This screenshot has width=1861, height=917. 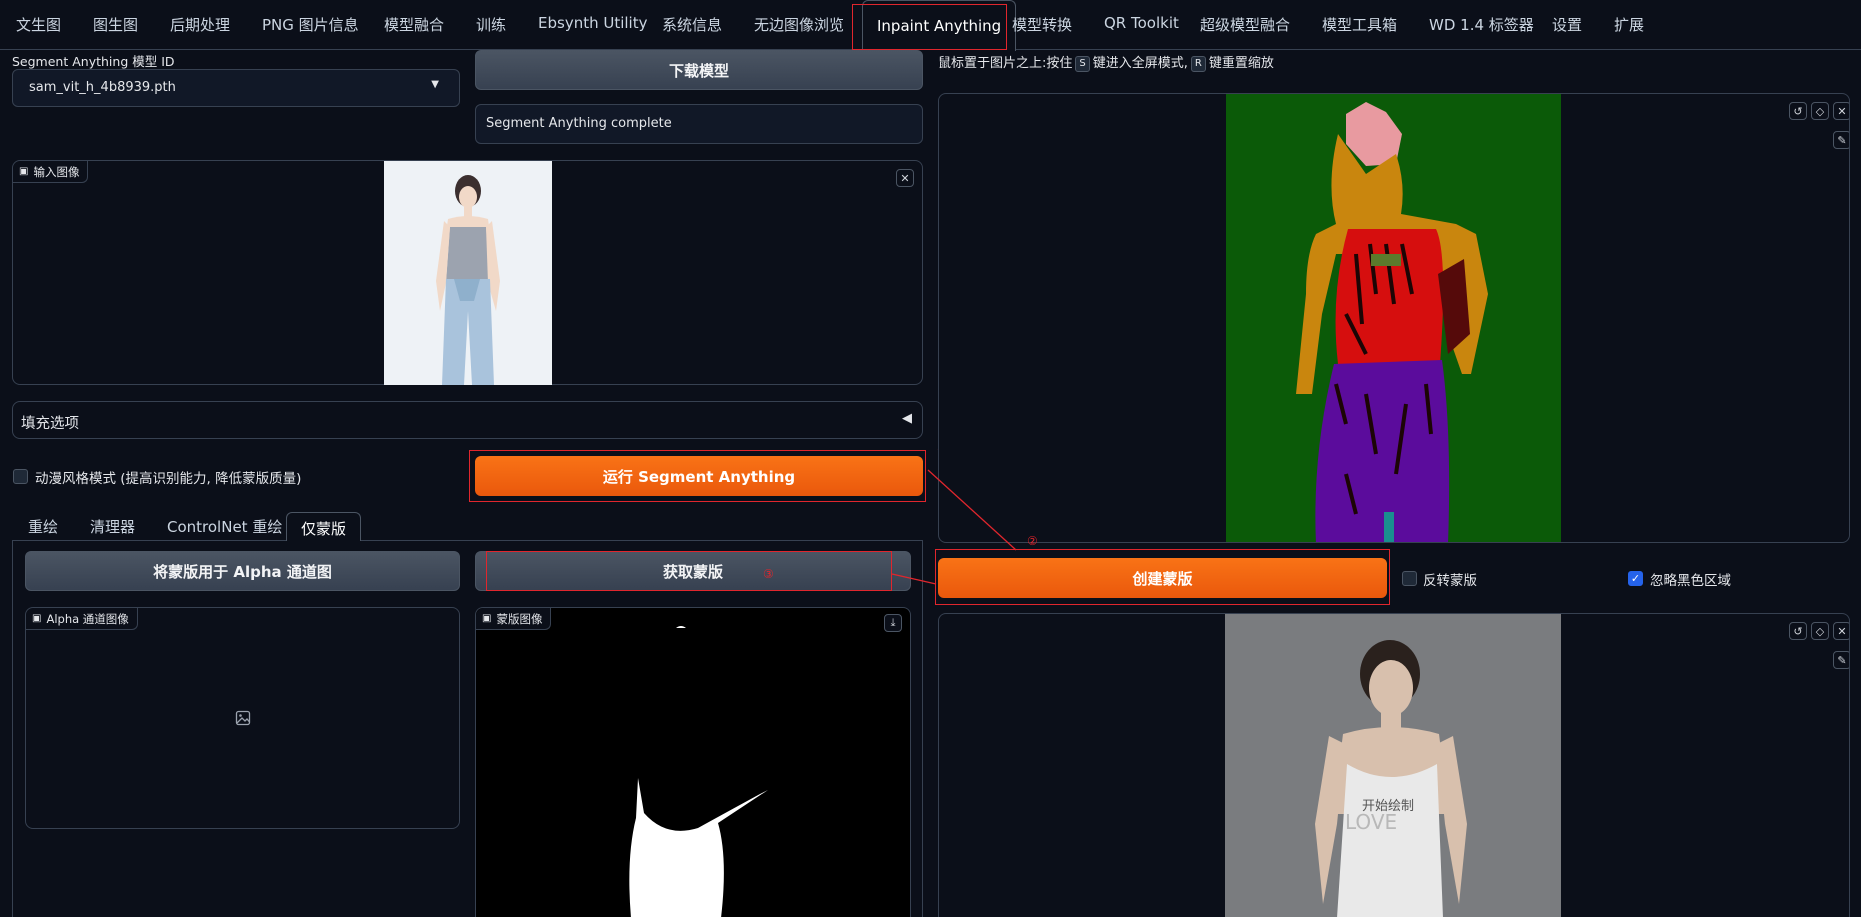 What do you see at coordinates (592, 23) in the screenshot?
I see `tab-ebsynth-utility: Ebsynth Utility` at bounding box center [592, 23].